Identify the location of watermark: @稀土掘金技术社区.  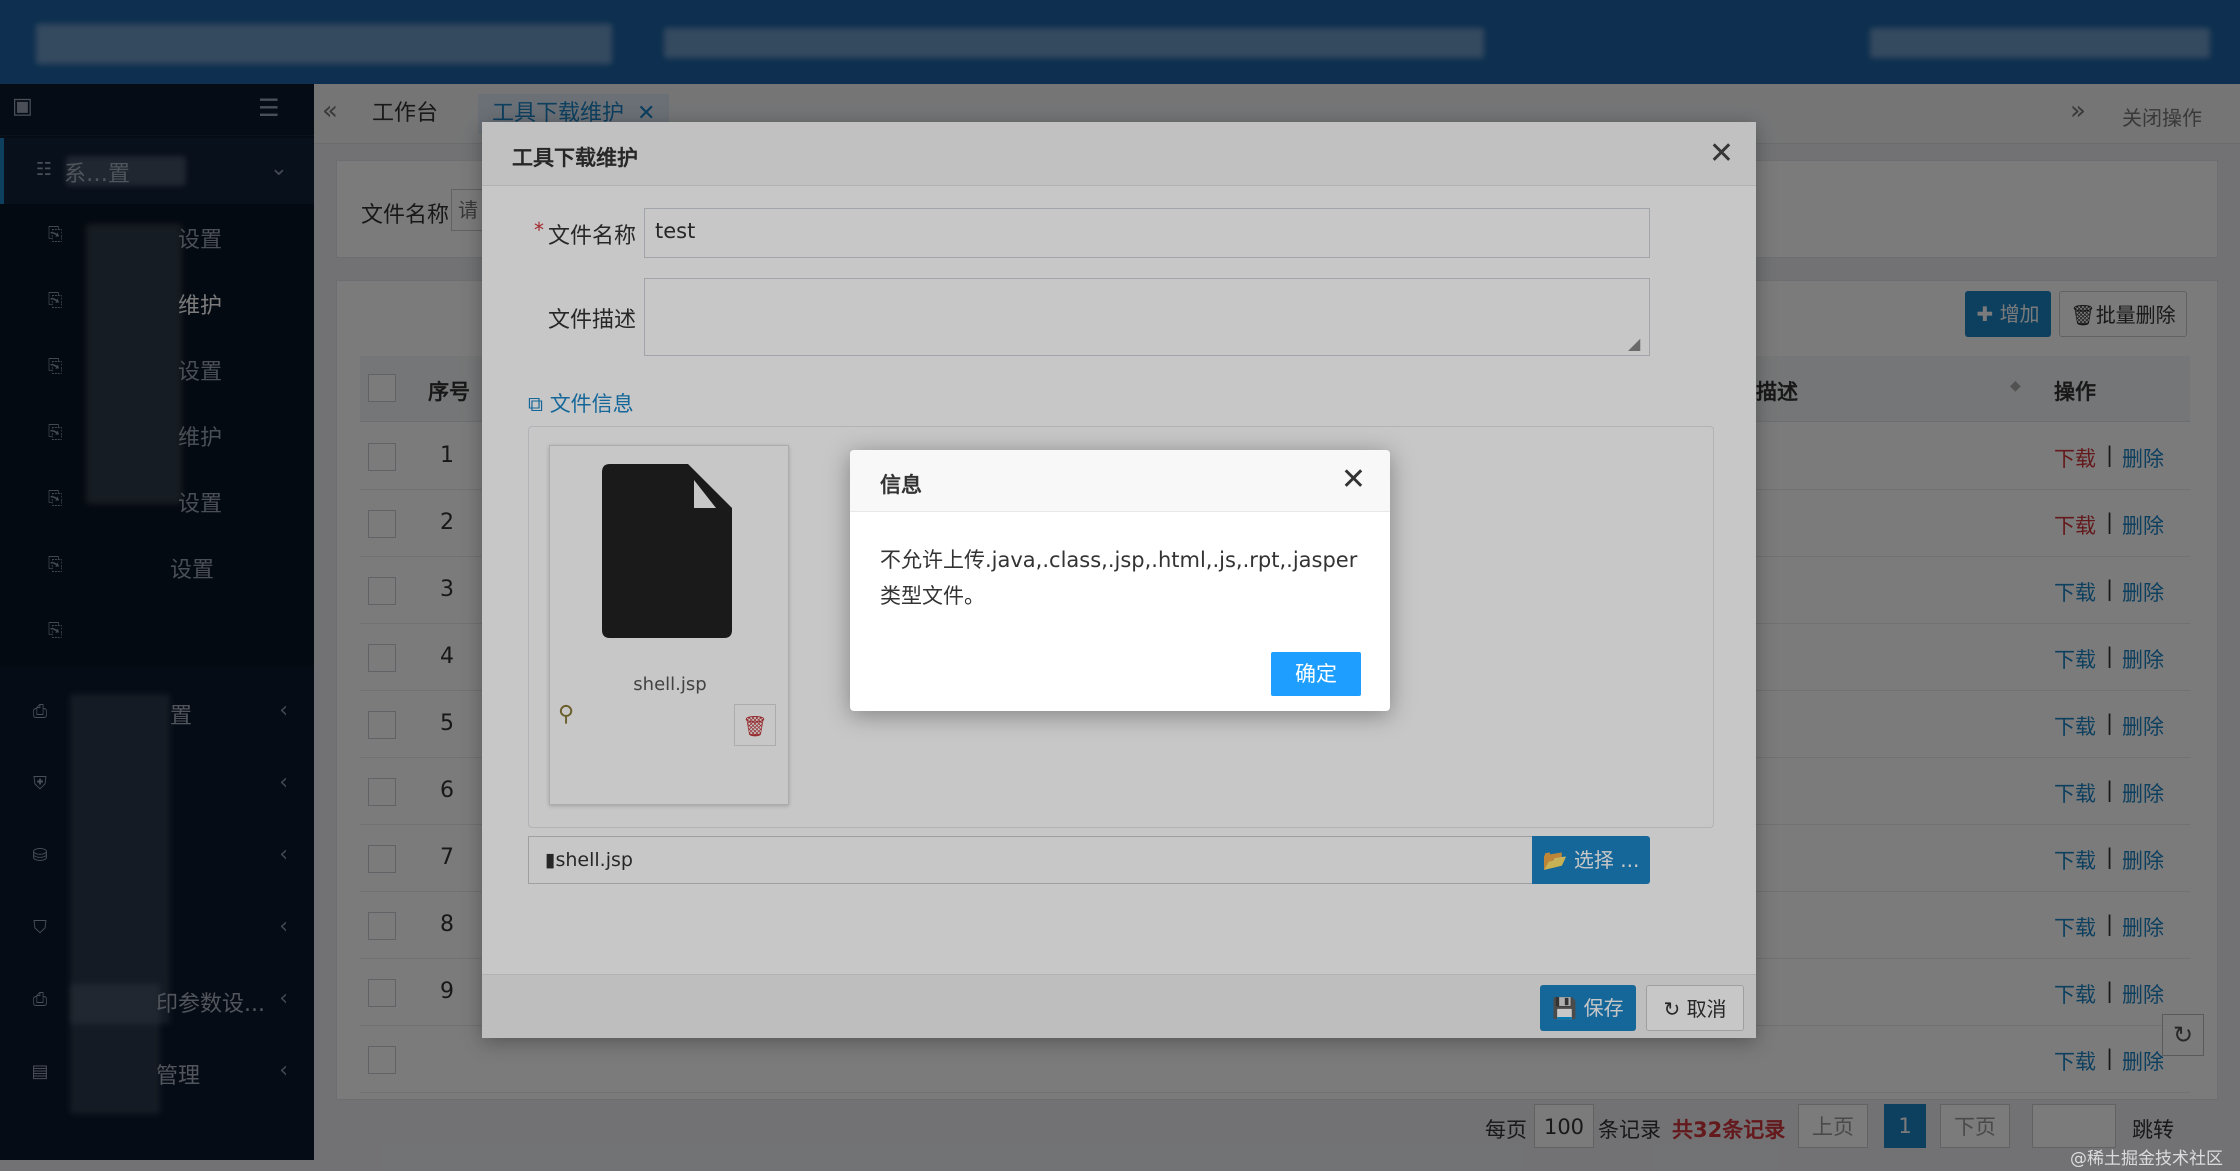
(2146, 1159).